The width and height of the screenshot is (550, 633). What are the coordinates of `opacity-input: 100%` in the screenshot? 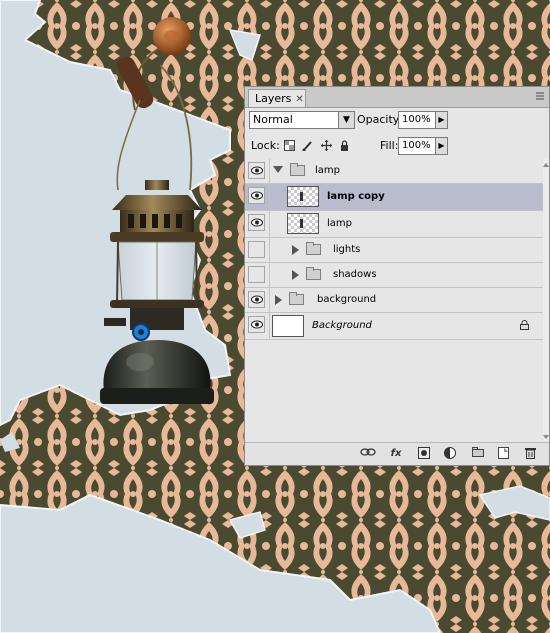 It's located at (417, 120).